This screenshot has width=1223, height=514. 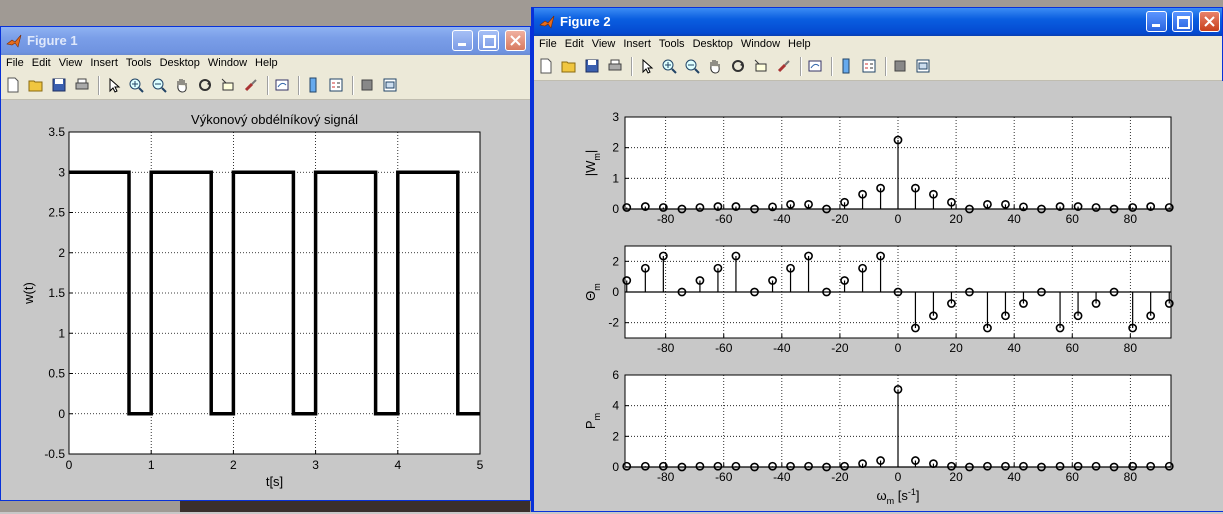 What do you see at coordinates (590, 151) in the screenshot?
I see `y-axis-label-suffix: |` at bounding box center [590, 151].